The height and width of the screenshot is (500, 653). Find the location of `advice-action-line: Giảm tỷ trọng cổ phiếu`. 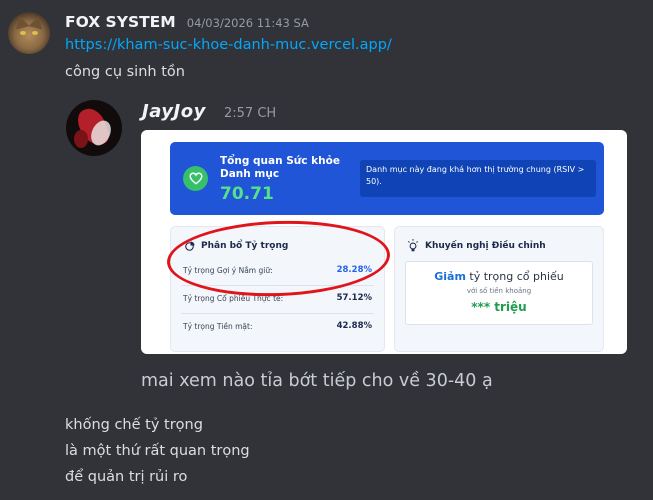

advice-action-line: Giảm tỷ trọng cổ phiếu is located at coordinates (499, 276).